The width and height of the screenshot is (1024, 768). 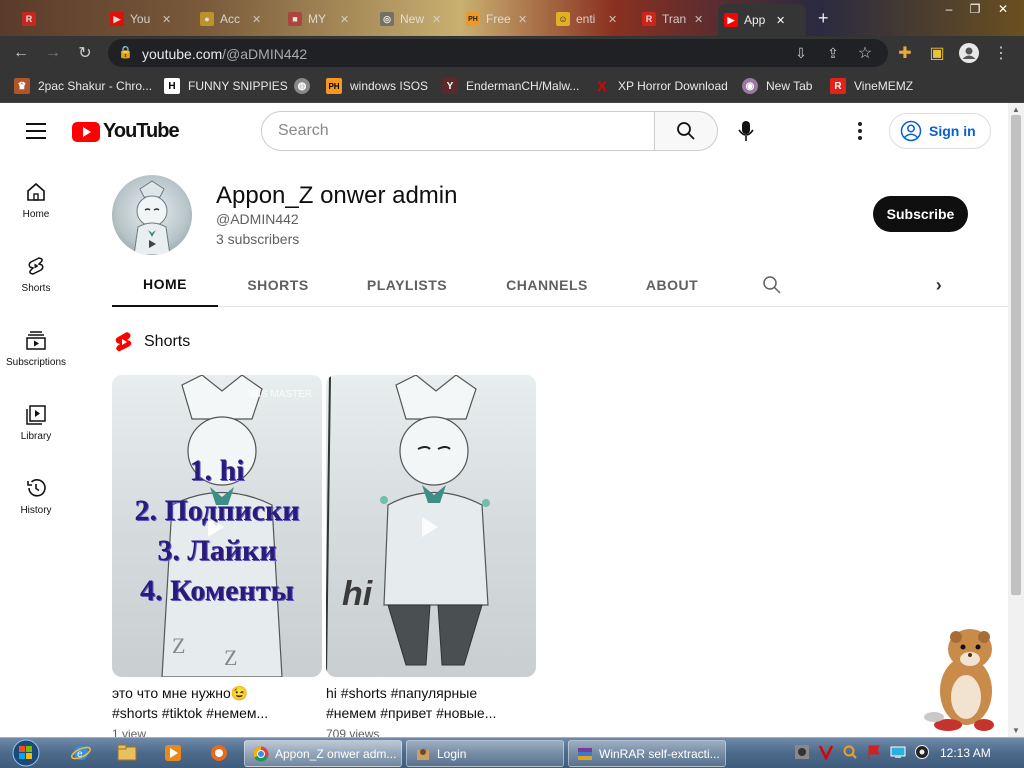 I want to click on scroll-up-icon: ▲, so click(x=1016, y=109).